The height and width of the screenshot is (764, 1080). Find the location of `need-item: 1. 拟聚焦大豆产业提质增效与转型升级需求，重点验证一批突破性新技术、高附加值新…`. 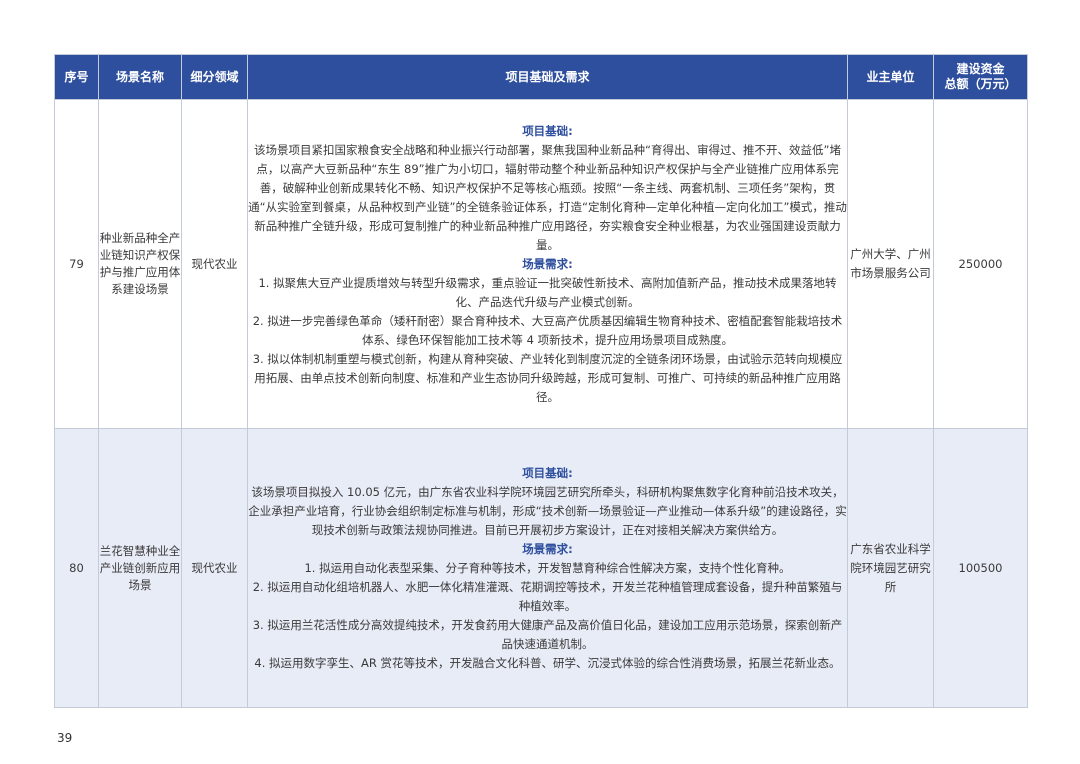

need-item: 1. 拟聚焦大豆产业提质增效与转型升级需求，重点验证一批突破性新技术、高附加值新… is located at coordinates (547, 292).